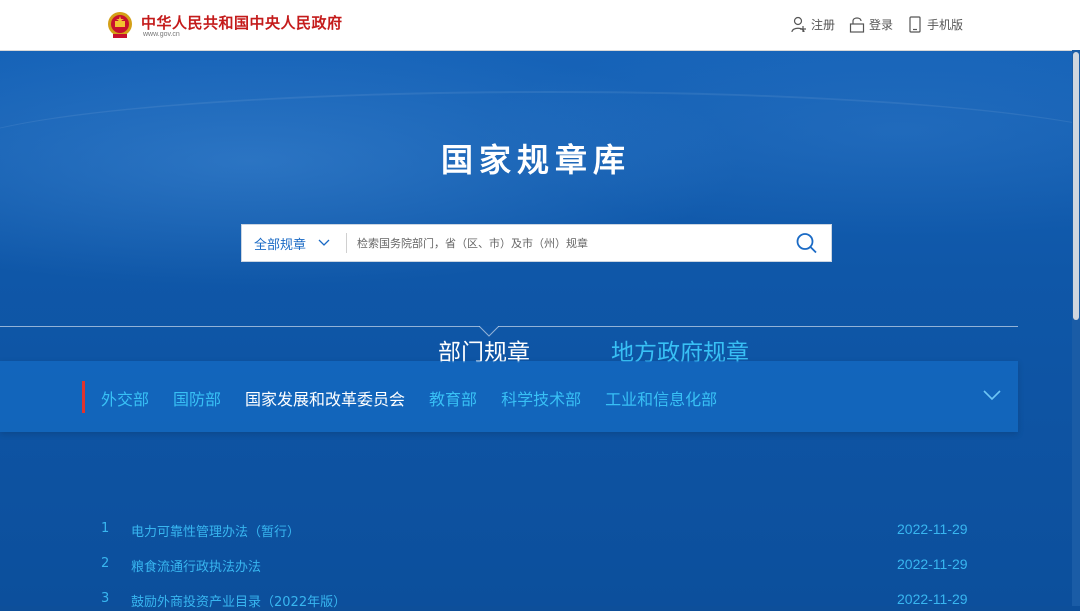 This screenshot has height=611, width=1080. What do you see at coordinates (421, 398) in the screenshot?
I see `category-list: 外交部 国防部 国家发展和改革委员会 教育部 科学技术部 工业和信息化部` at bounding box center [421, 398].